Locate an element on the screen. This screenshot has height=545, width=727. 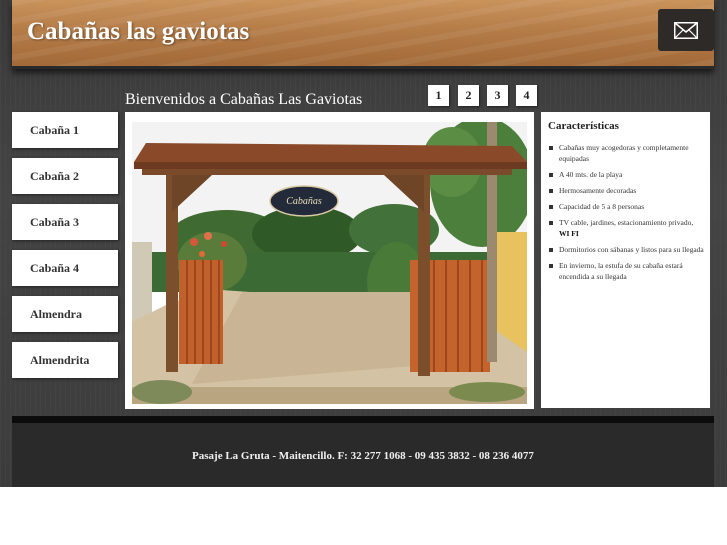
mail-button is located at coordinates (686, 30).